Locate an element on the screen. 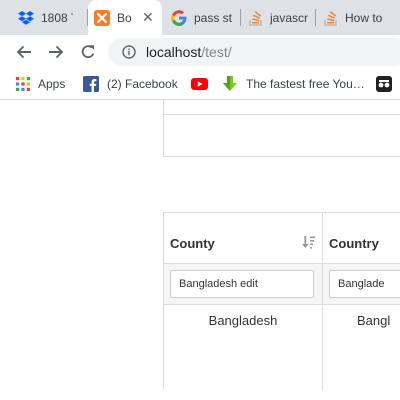 The height and width of the screenshot is (400, 400). download-arrow-icon is located at coordinates (230, 83).